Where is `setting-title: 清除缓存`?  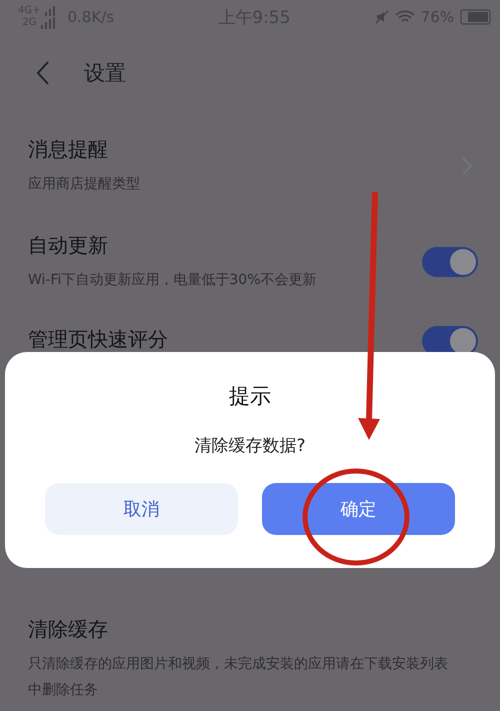
setting-title: 清除缓存 is located at coordinates (68, 629).